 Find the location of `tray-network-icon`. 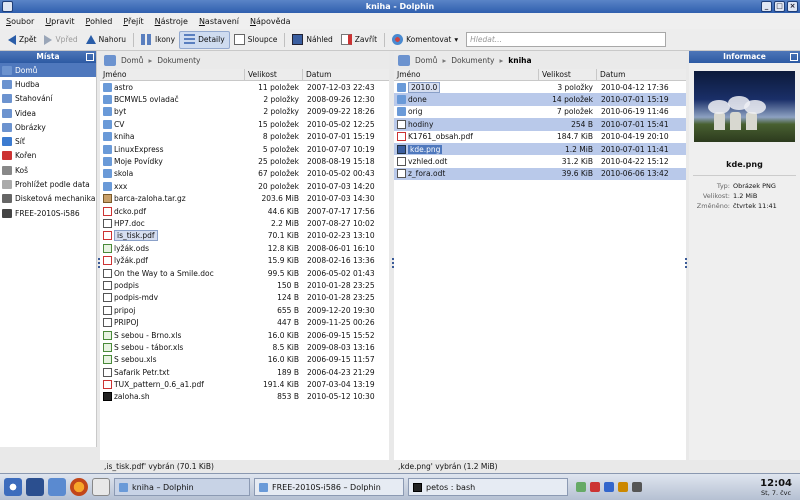

tray-network-icon is located at coordinates (581, 487).